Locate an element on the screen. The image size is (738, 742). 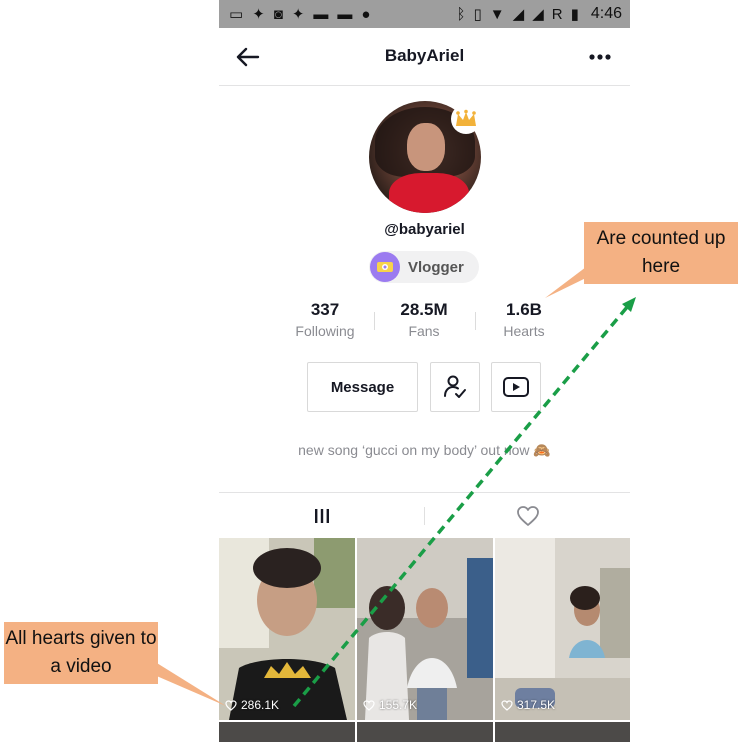
message-button: Message is located at coordinates (362, 387).